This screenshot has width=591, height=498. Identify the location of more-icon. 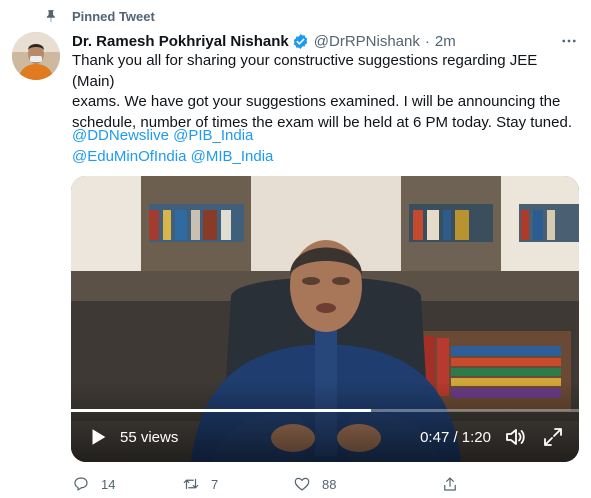
(569, 41).